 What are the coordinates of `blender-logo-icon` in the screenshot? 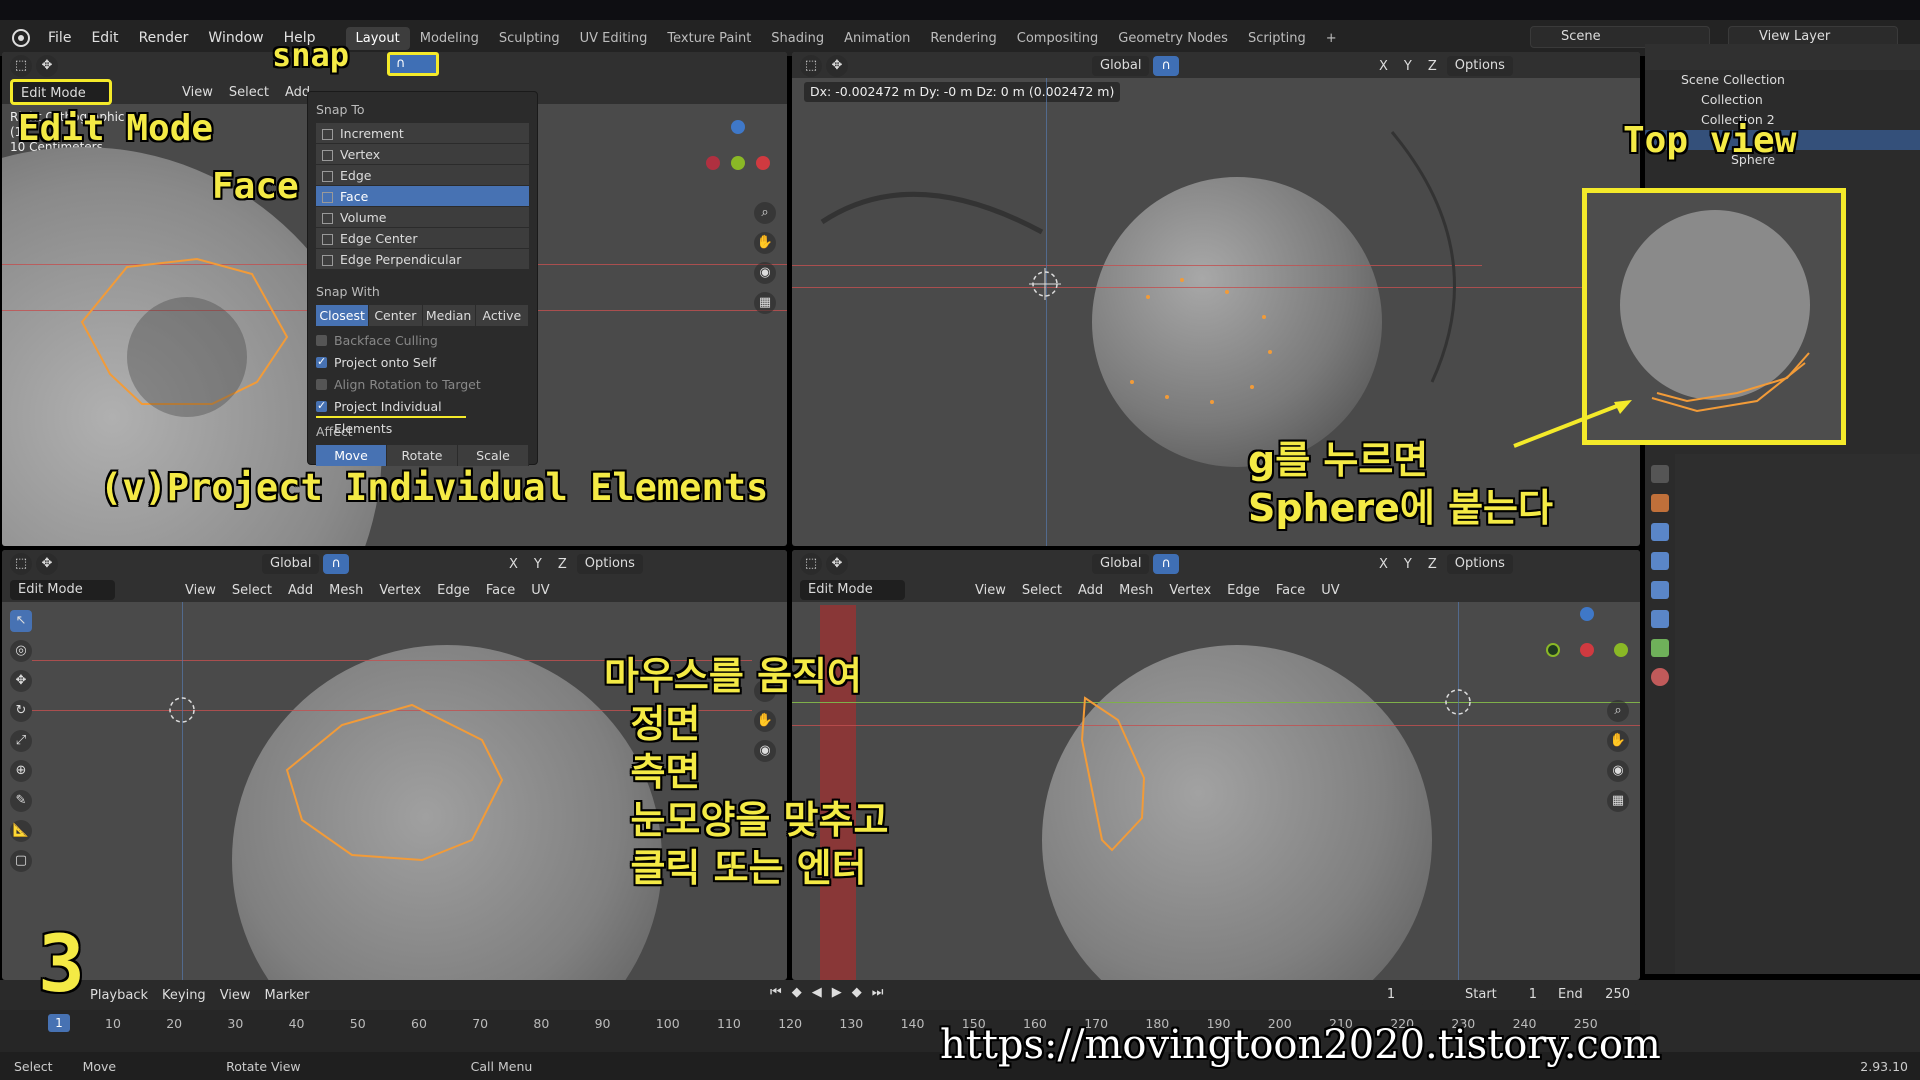 It's located at (21, 38).